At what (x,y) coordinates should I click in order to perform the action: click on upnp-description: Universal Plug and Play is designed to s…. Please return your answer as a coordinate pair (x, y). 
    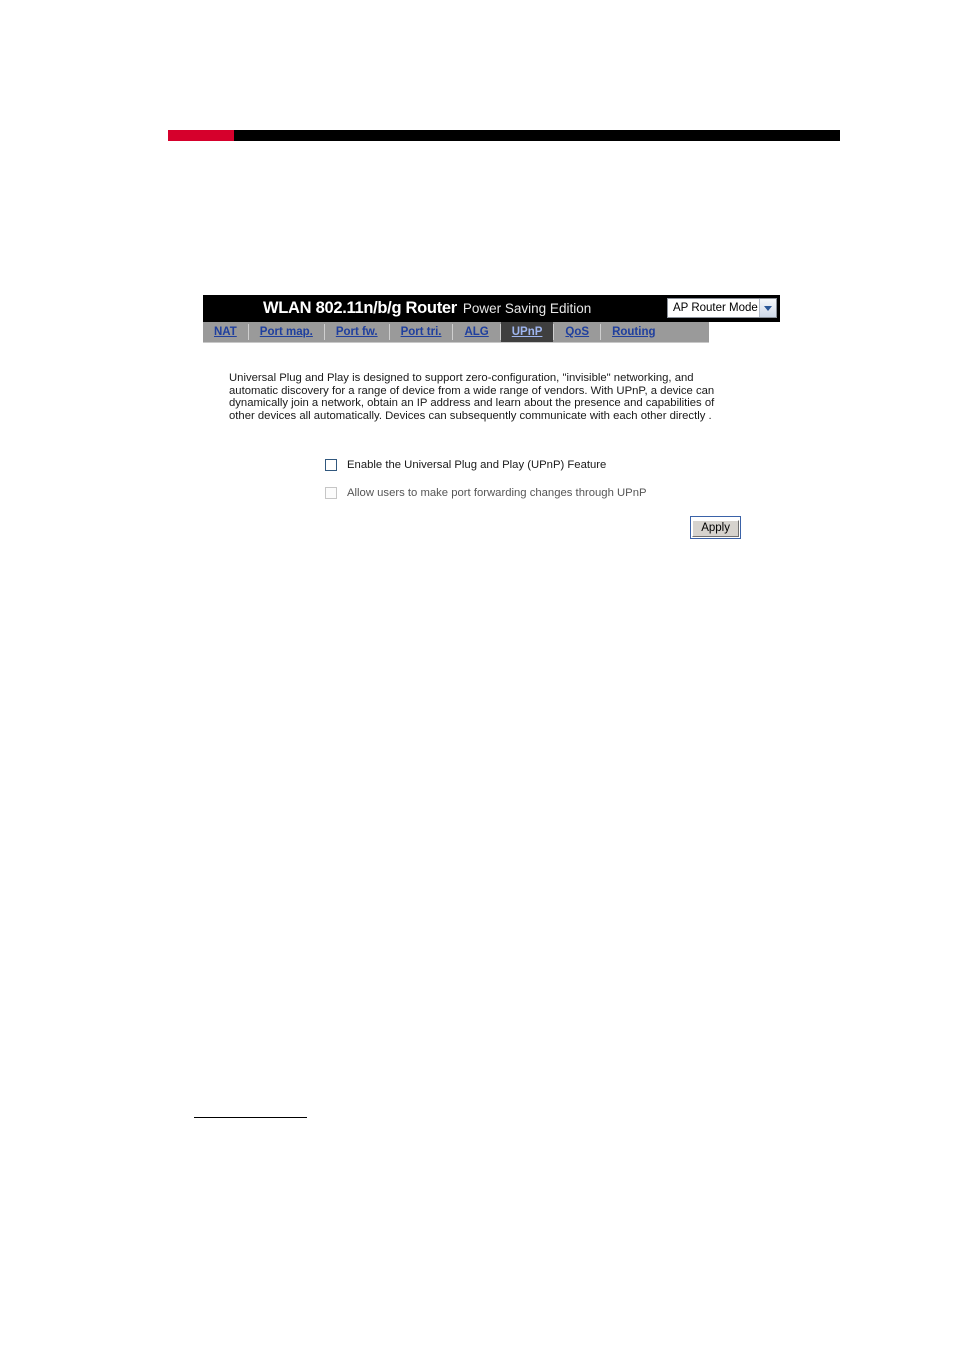
    Looking at the image, I should click on (472, 397).